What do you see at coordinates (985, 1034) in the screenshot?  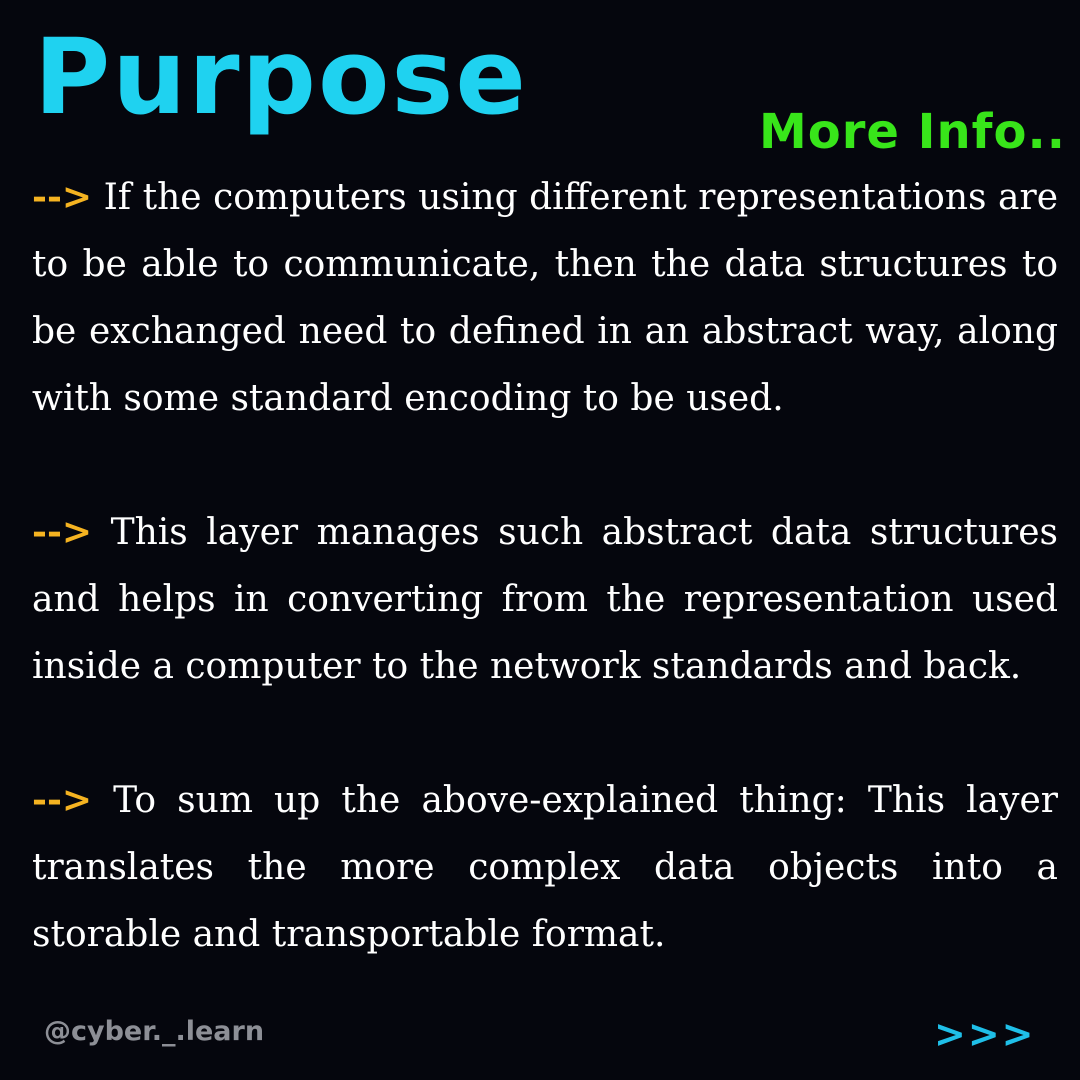 I see `next-slide-indicator: >>>` at bounding box center [985, 1034].